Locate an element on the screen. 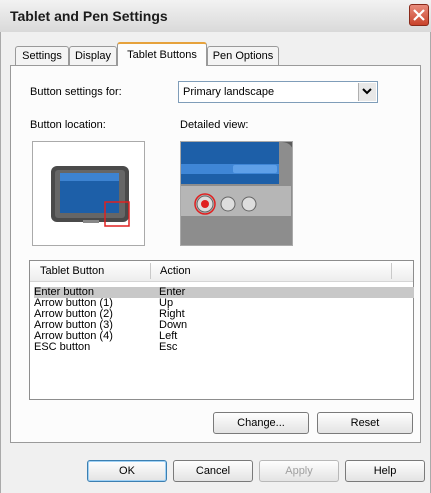 Image resolution: width=431 pixels, height=493 pixels. dropdown-arrow-button is located at coordinates (367, 92).